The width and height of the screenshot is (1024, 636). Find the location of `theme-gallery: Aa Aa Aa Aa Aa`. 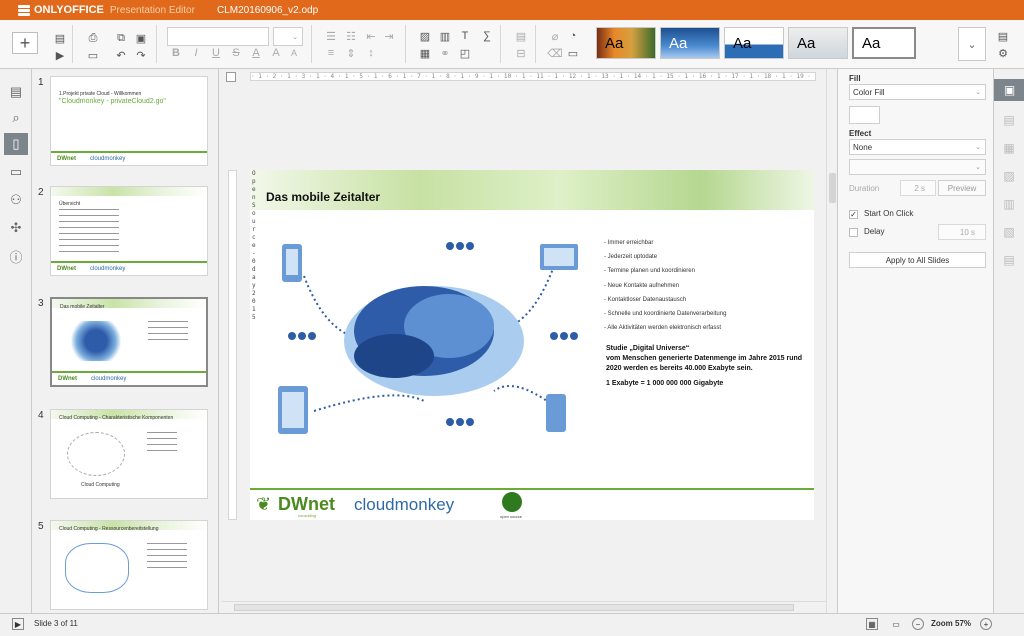

theme-gallery: Aa Aa Aa Aa Aa is located at coordinates (791, 44).